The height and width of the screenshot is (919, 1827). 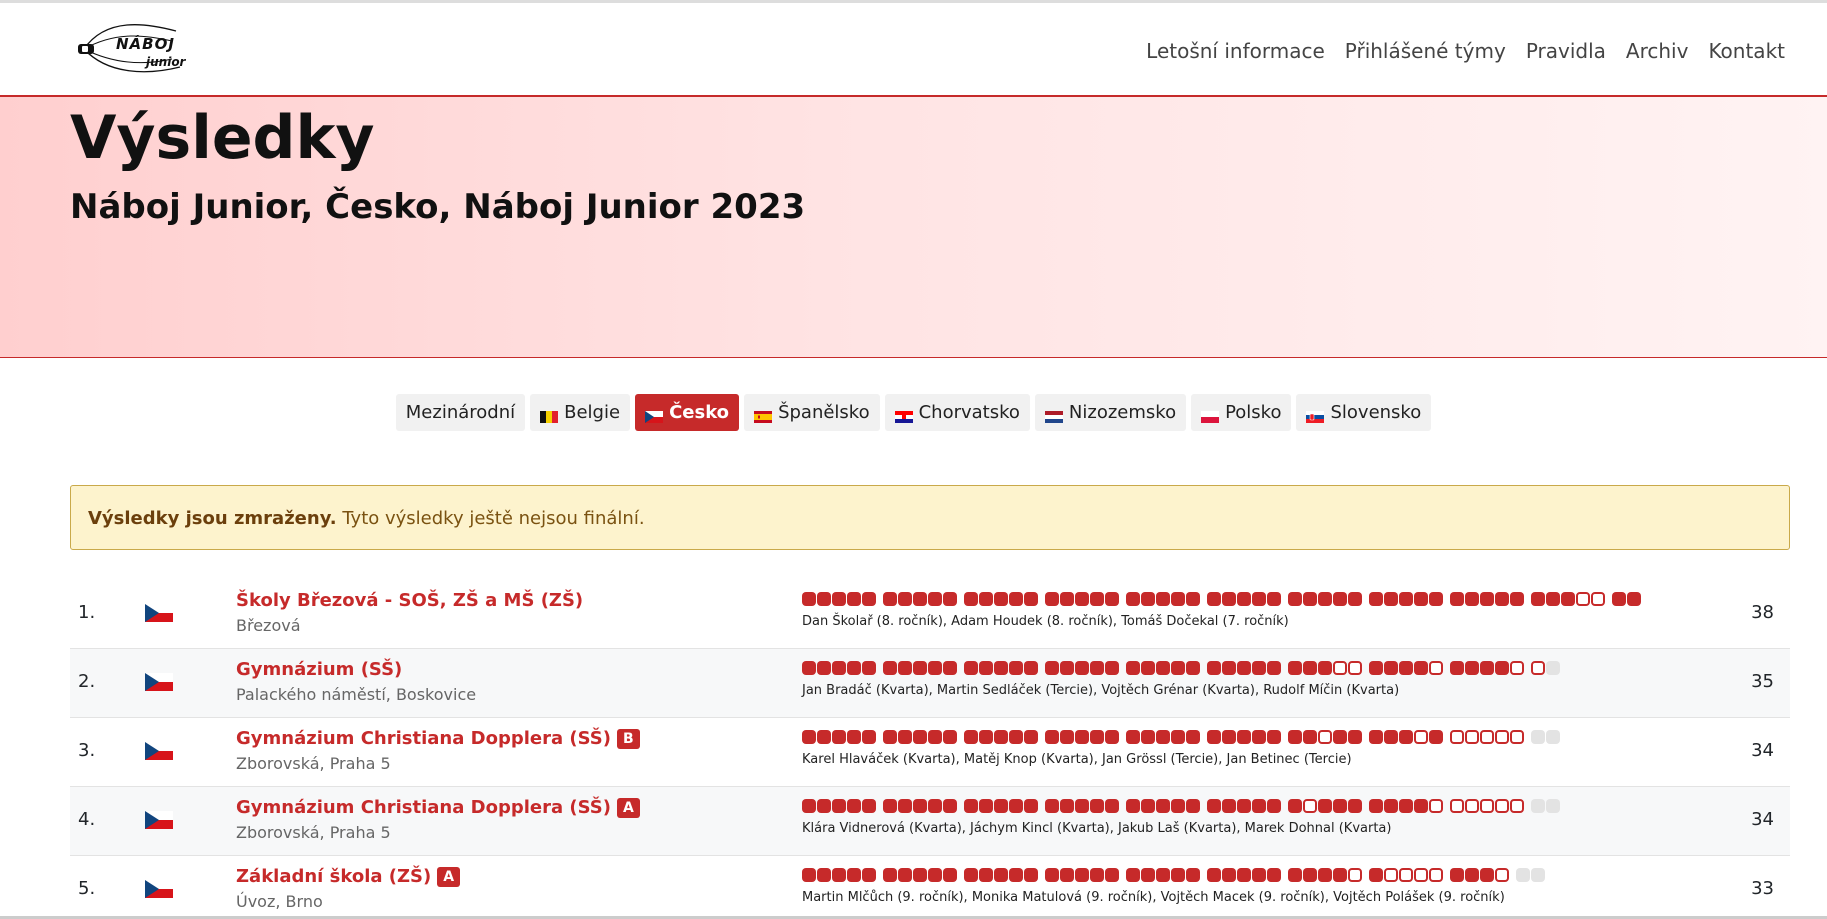 What do you see at coordinates (438, 738) in the screenshot?
I see `team-name-link: Gymnázium Christiana Dopplera (SŠ) B` at bounding box center [438, 738].